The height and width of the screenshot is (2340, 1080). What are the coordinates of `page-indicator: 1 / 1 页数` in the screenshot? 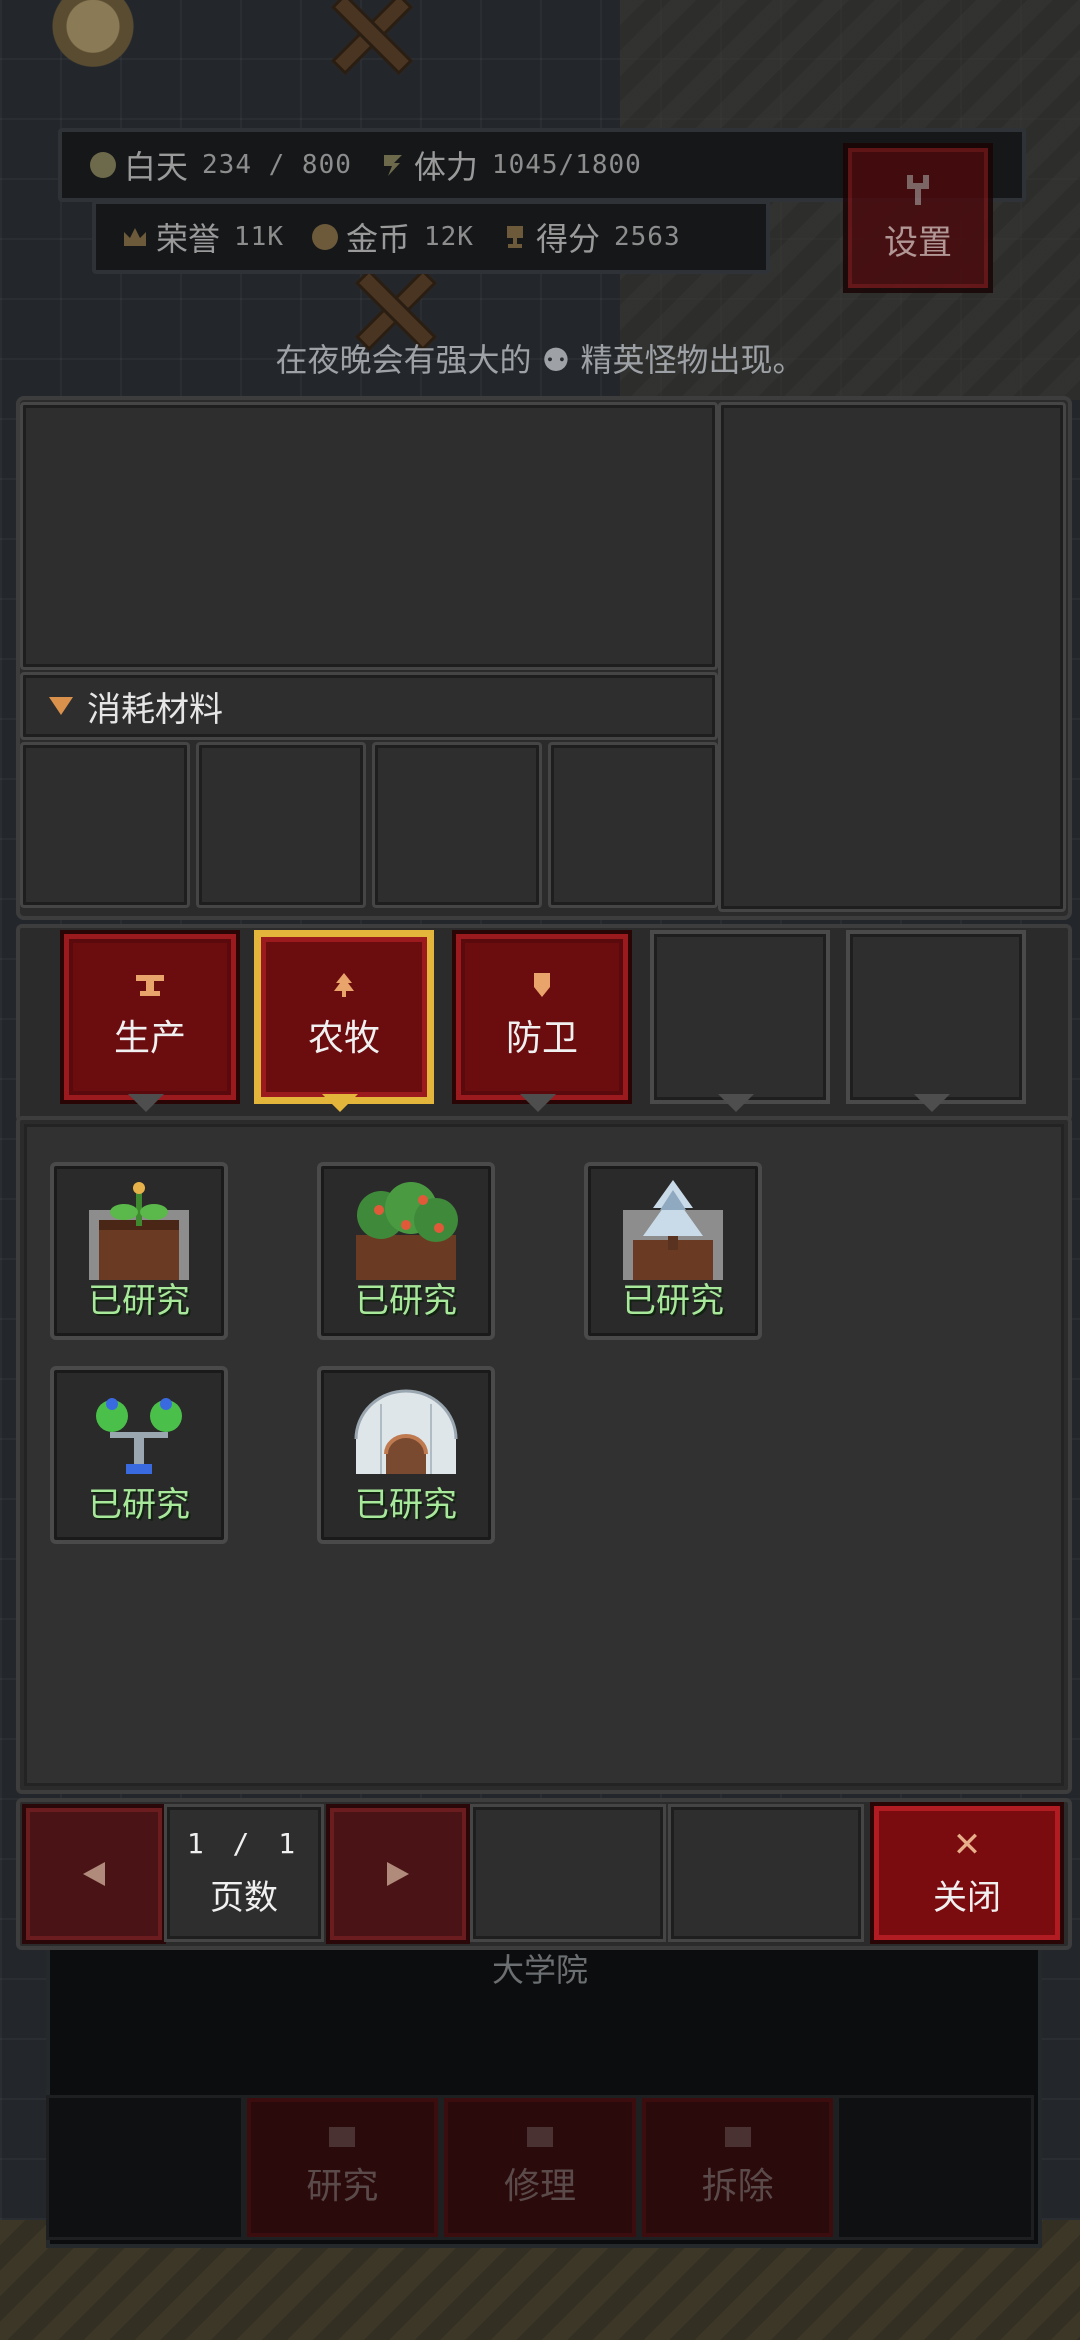 It's located at (244, 1873).